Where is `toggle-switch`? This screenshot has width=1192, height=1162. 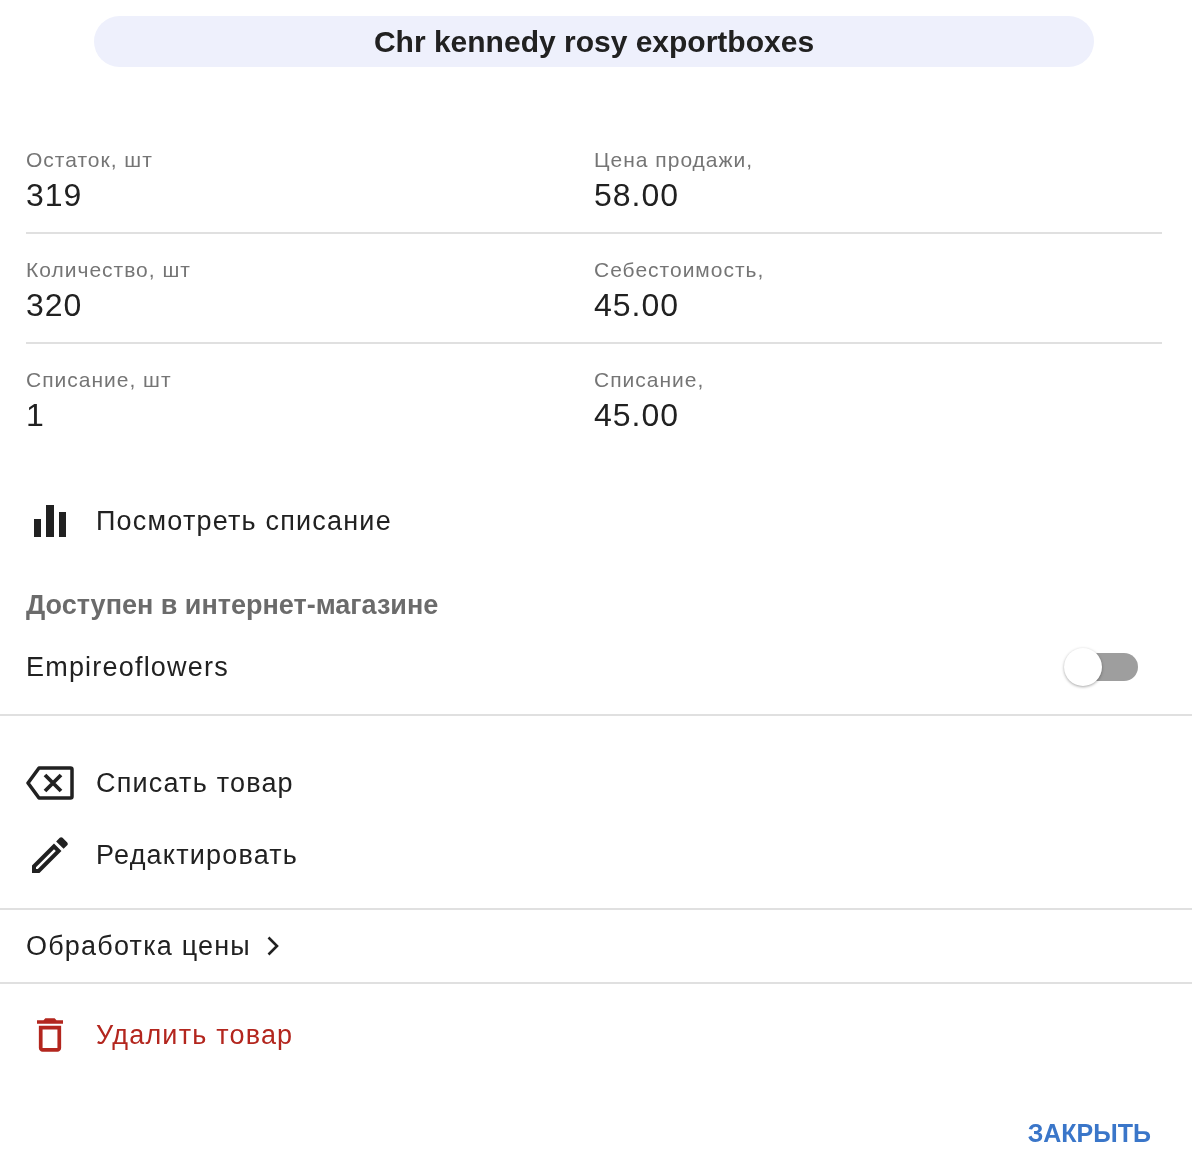 toggle-switch is located at coordinates (1100, 667).